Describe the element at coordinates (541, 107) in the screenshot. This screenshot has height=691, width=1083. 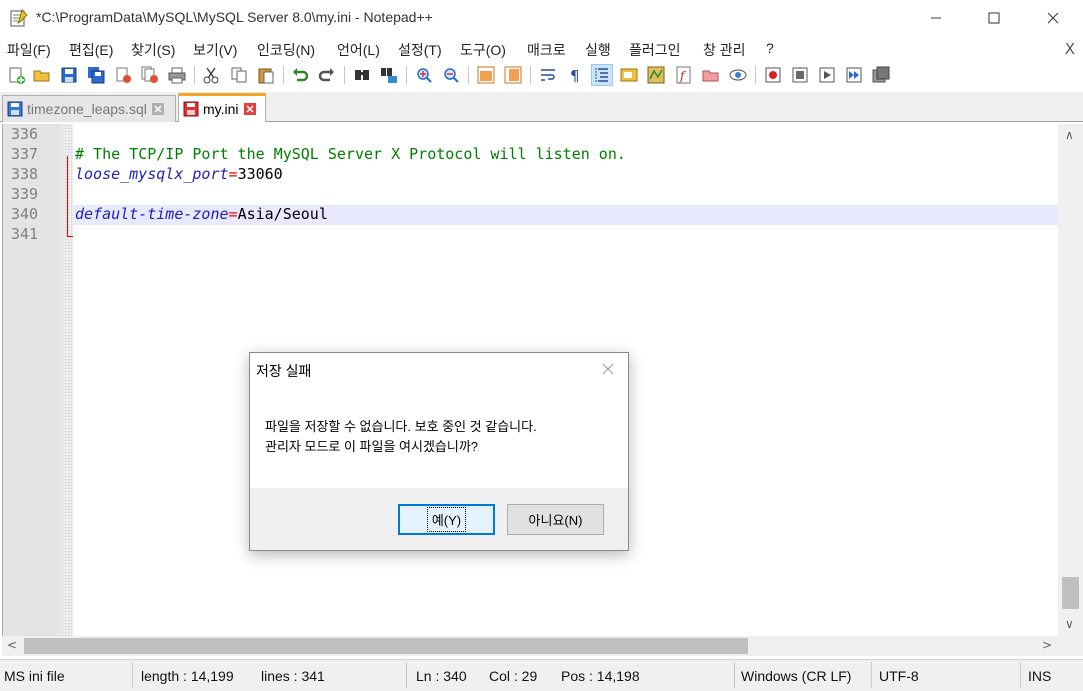
I see `tab-bar: timezone_leaps.sql my.ini` at that location.